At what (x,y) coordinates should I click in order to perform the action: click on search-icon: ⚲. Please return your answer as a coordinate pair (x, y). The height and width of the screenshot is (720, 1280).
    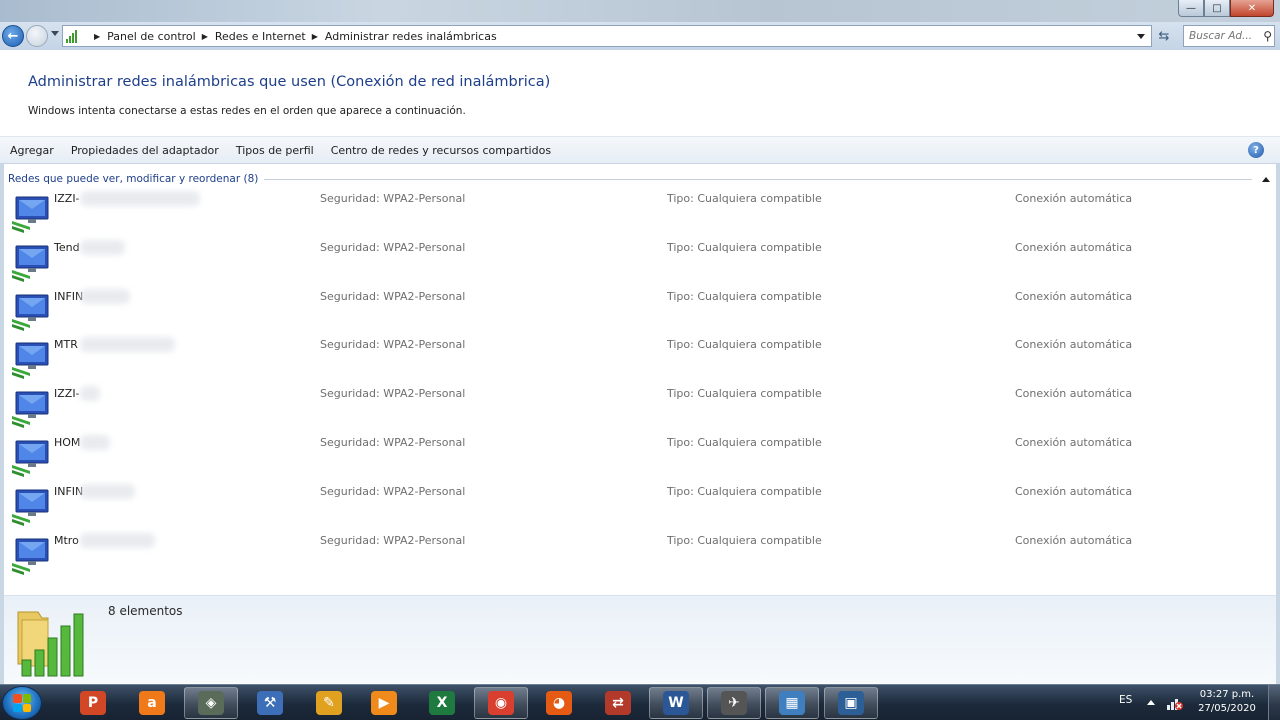
    Looking at the image, I should click on (1267, 36).